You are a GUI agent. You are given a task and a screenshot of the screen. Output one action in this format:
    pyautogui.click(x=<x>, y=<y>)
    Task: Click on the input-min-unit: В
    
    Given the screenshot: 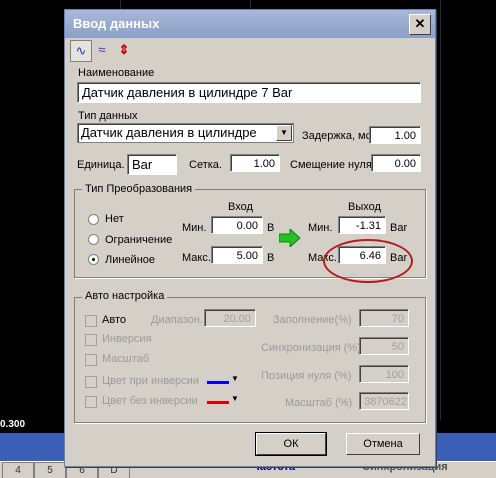 What is the action you would take?
    pyautogui.click(x=271, y=228)
    